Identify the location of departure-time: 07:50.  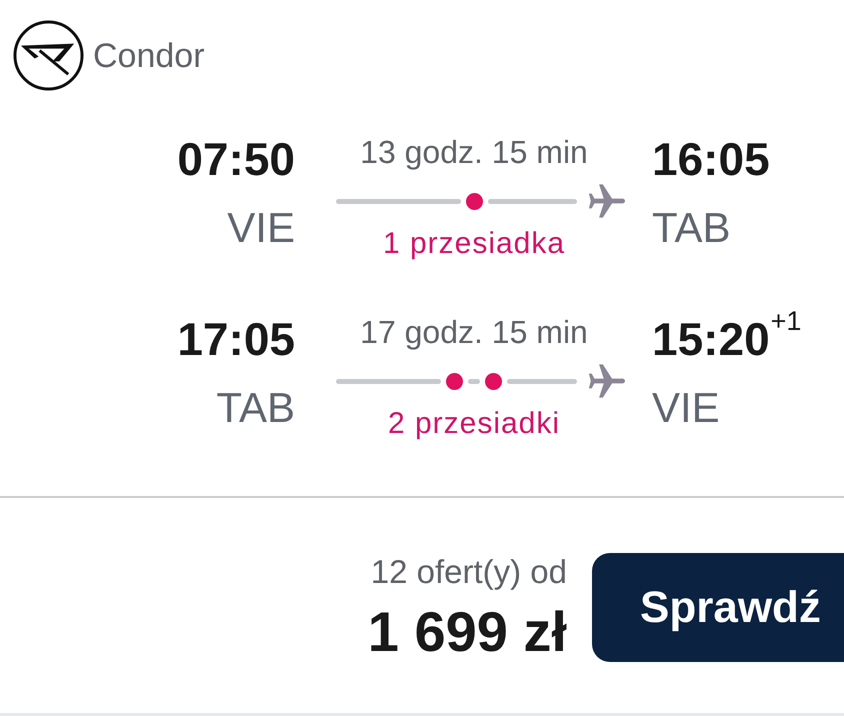
(236, 159).